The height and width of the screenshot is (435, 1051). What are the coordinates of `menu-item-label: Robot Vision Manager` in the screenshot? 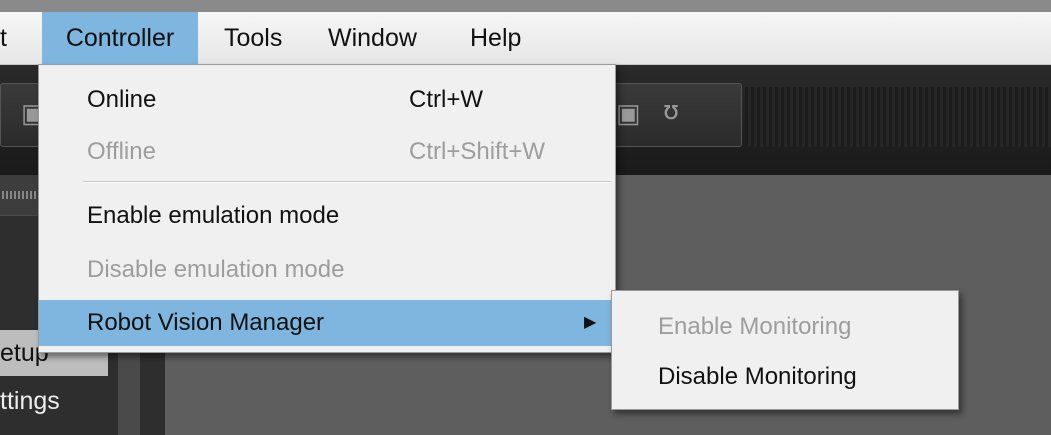 It's located at (206, 322).